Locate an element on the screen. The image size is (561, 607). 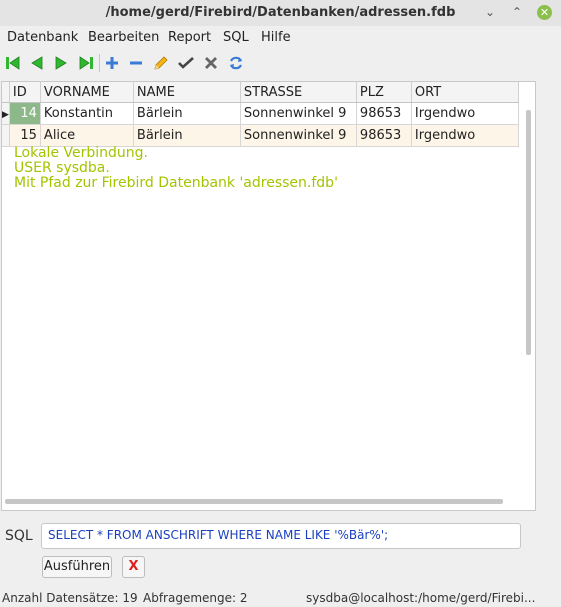
row-indicator-icon: ▶ is located at coordinates (5, 115).